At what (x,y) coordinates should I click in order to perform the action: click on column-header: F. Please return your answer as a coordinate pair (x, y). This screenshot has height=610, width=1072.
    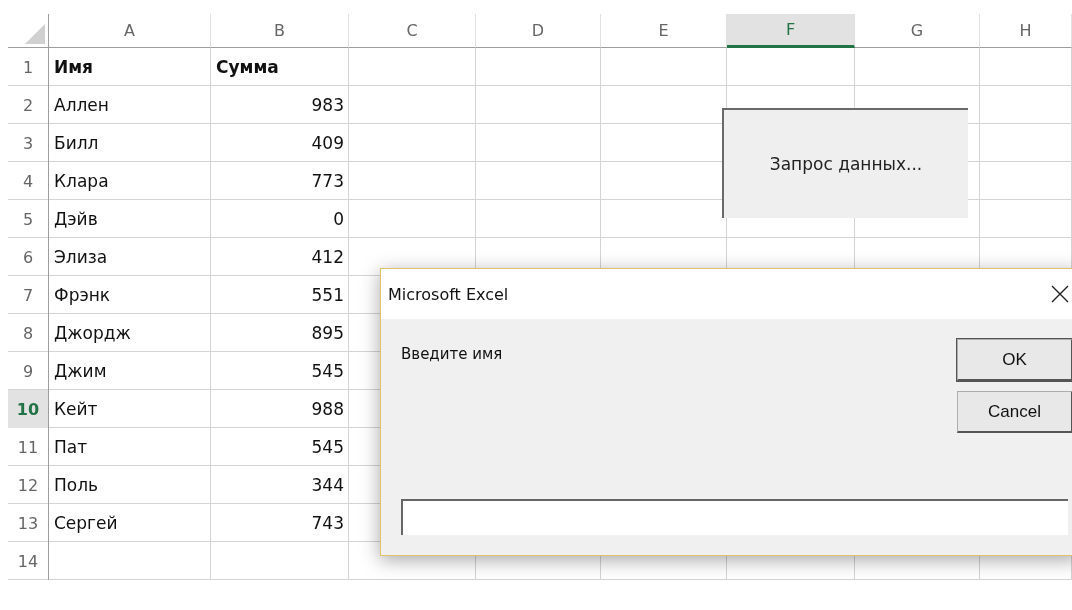
    Looking at the image, I should click on (791, 31).